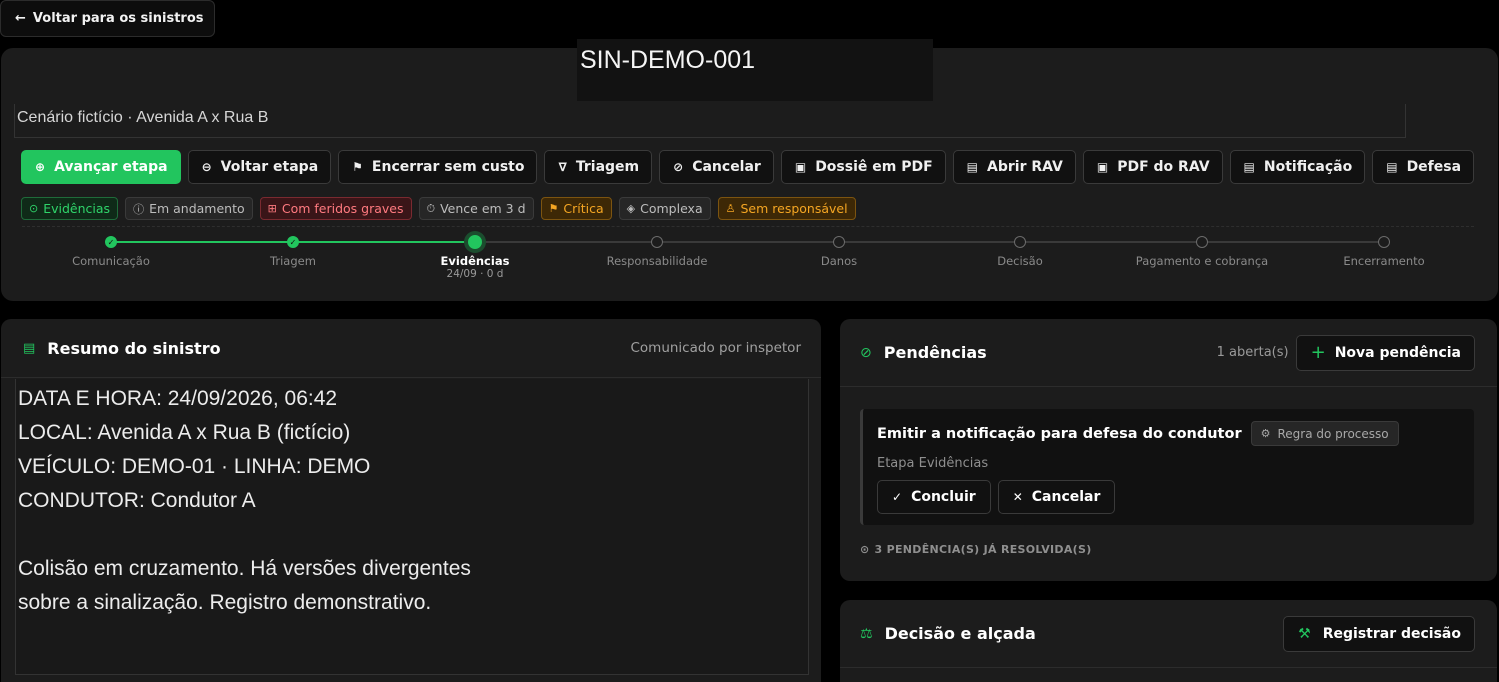 The width and height of the screenshot is (1499, 682). What do you see at coordinates (134, 348) in the screenshot?
I see `summary-title: Resumo do sinistro` at bounding box center [134, 348].